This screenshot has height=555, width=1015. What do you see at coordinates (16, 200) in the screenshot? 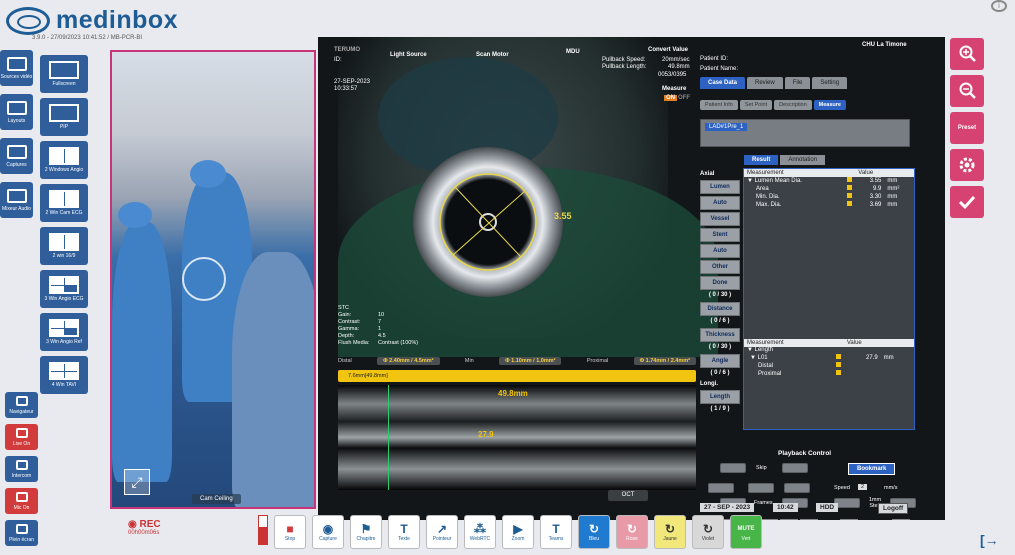
I see `audio-mixer-button: Mixeur Audio` at bounding box center [16, 200].